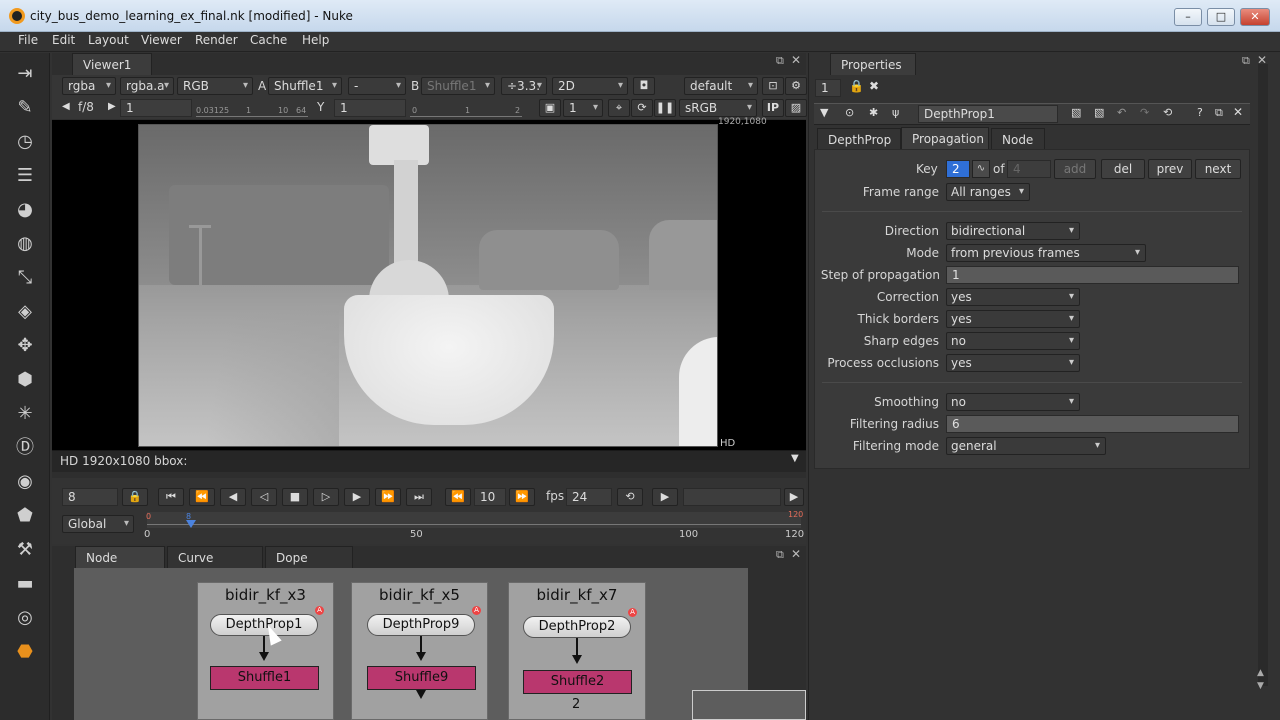  I want to click on tab-dope-sheet: Dope Sheet, so click(309, 566).